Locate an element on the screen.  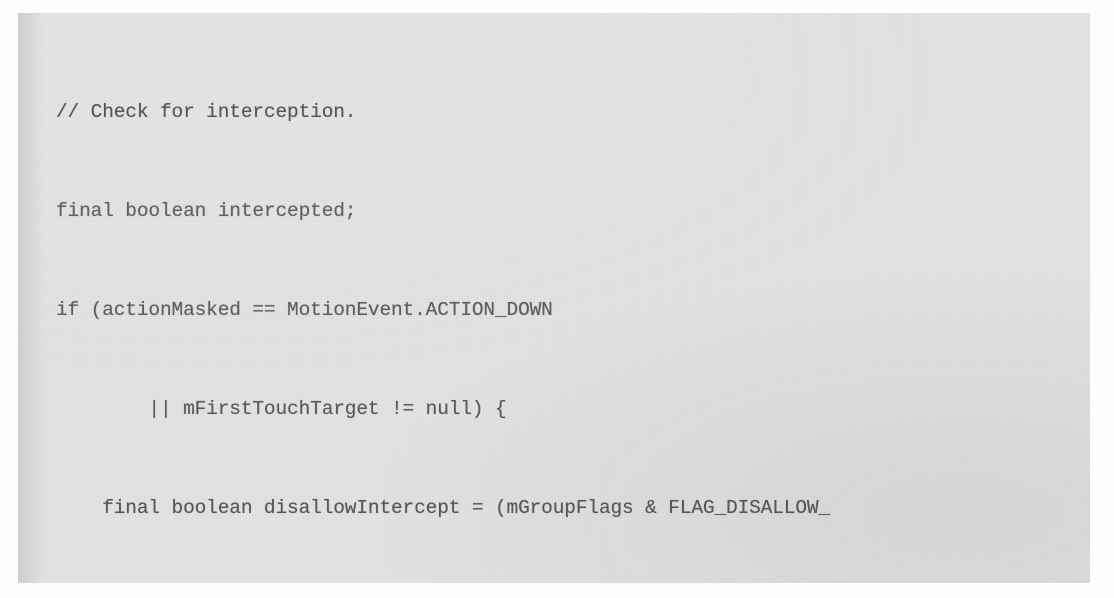
page-bottom-margin is located at coordinates (557, 590).